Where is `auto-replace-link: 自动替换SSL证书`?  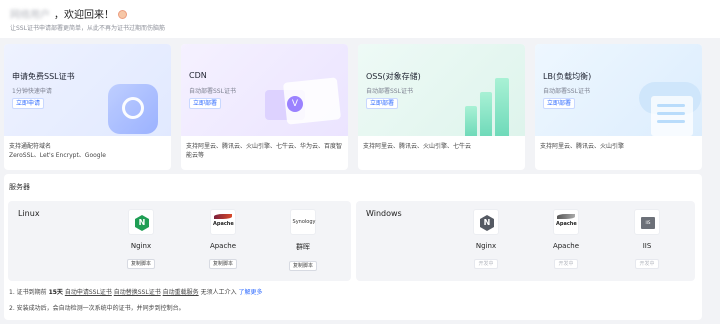 auto-replace-link: 自动替换SSL证书 is located at coordinates (137, 292).